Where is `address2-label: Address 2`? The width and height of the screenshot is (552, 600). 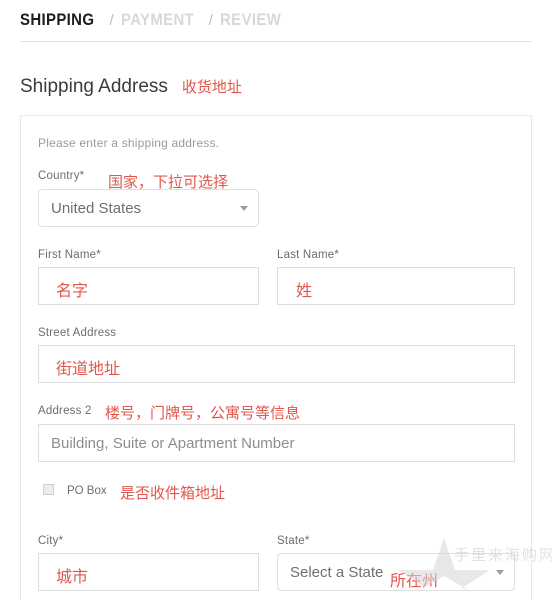
address2-label: Address 2 is located at coordinates (65, 411).